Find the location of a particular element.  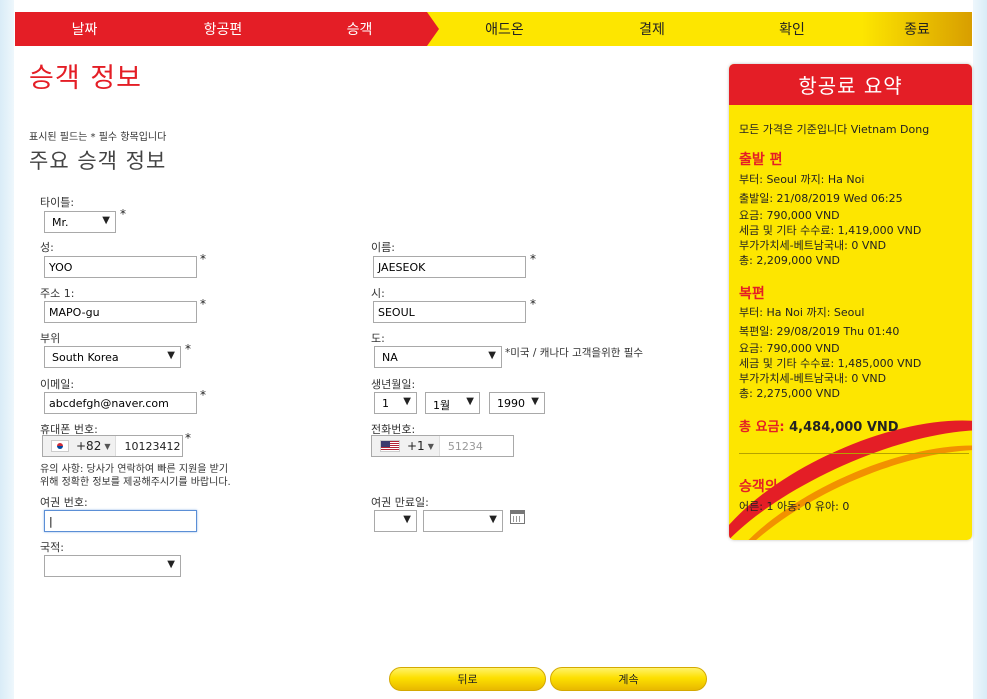

step-label: 종료 is located at coordinates (917, 30).